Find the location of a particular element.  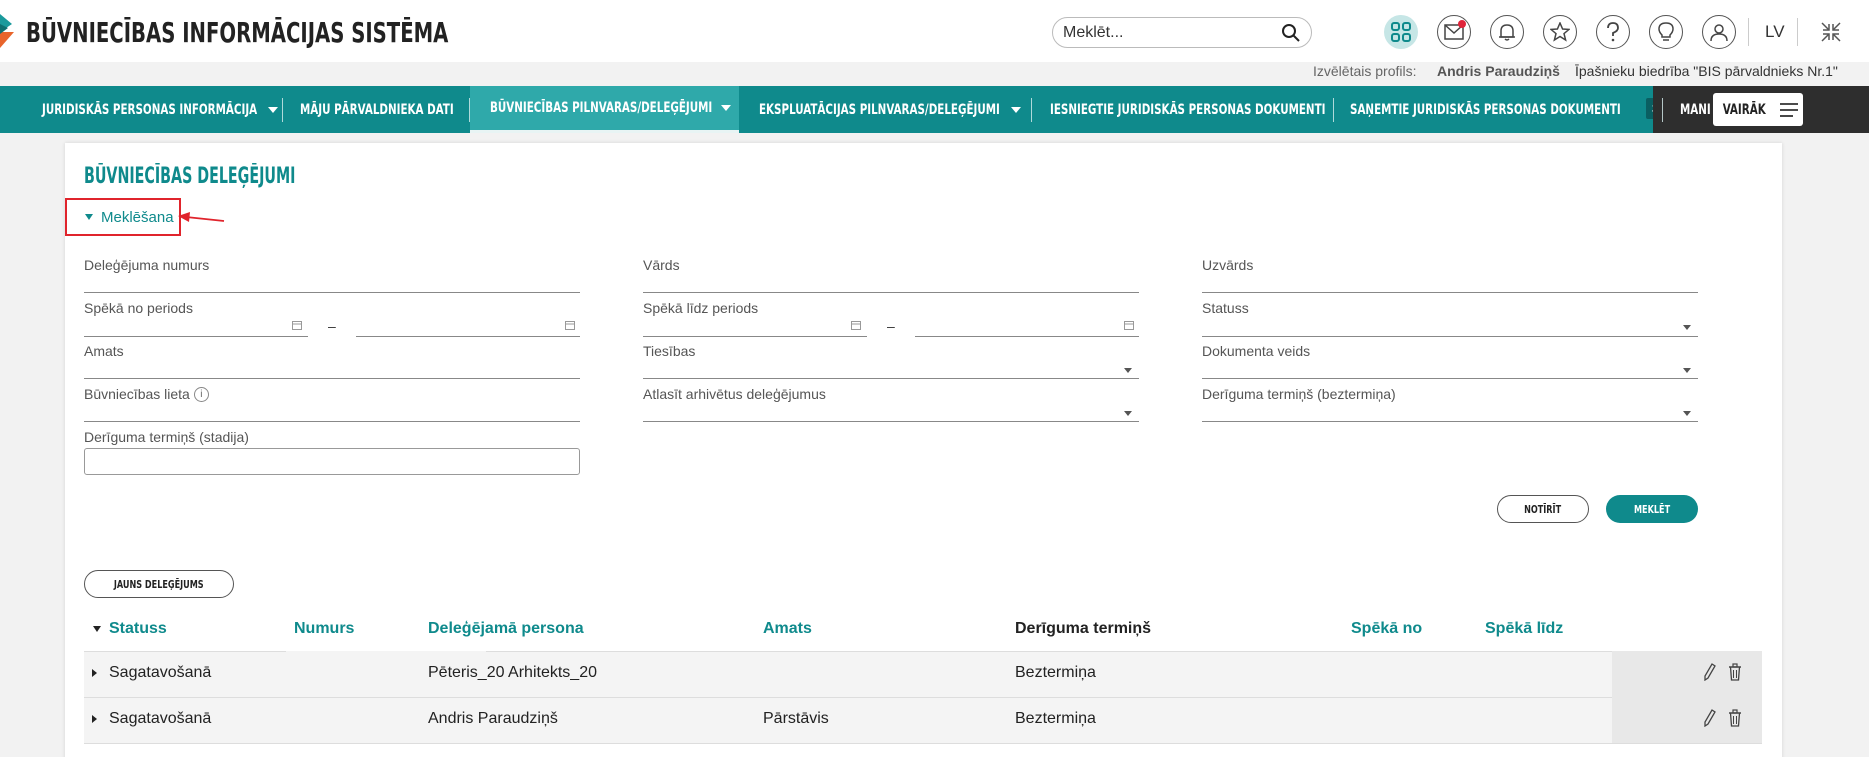

show-archived-select is located at coordinates (891, 421).